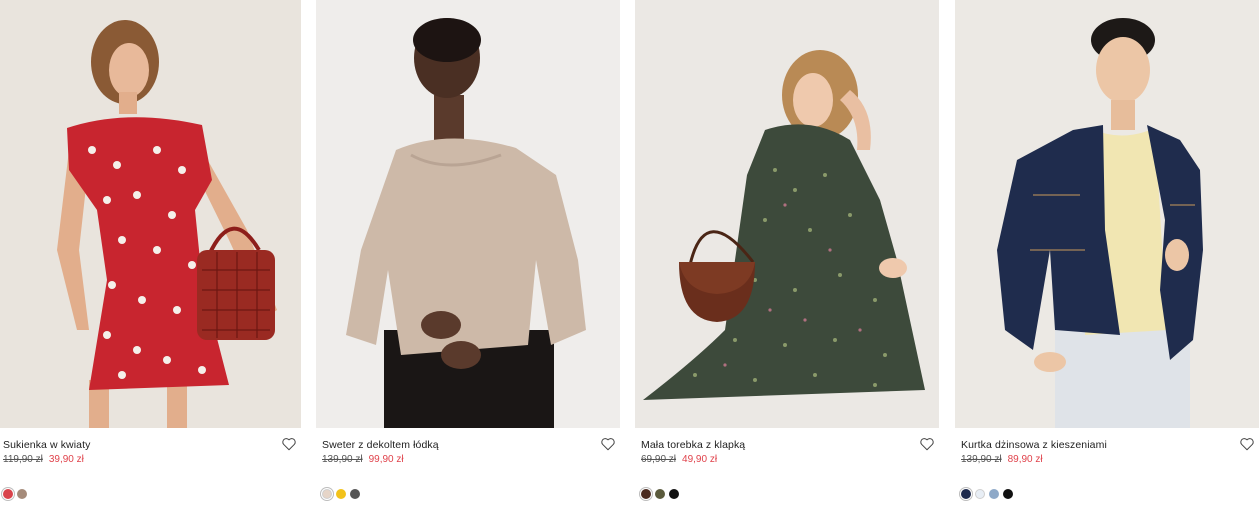 This screenshot has width=1259, height=518. I want to click on original-price: 69,90 zł, so click(659, 459).